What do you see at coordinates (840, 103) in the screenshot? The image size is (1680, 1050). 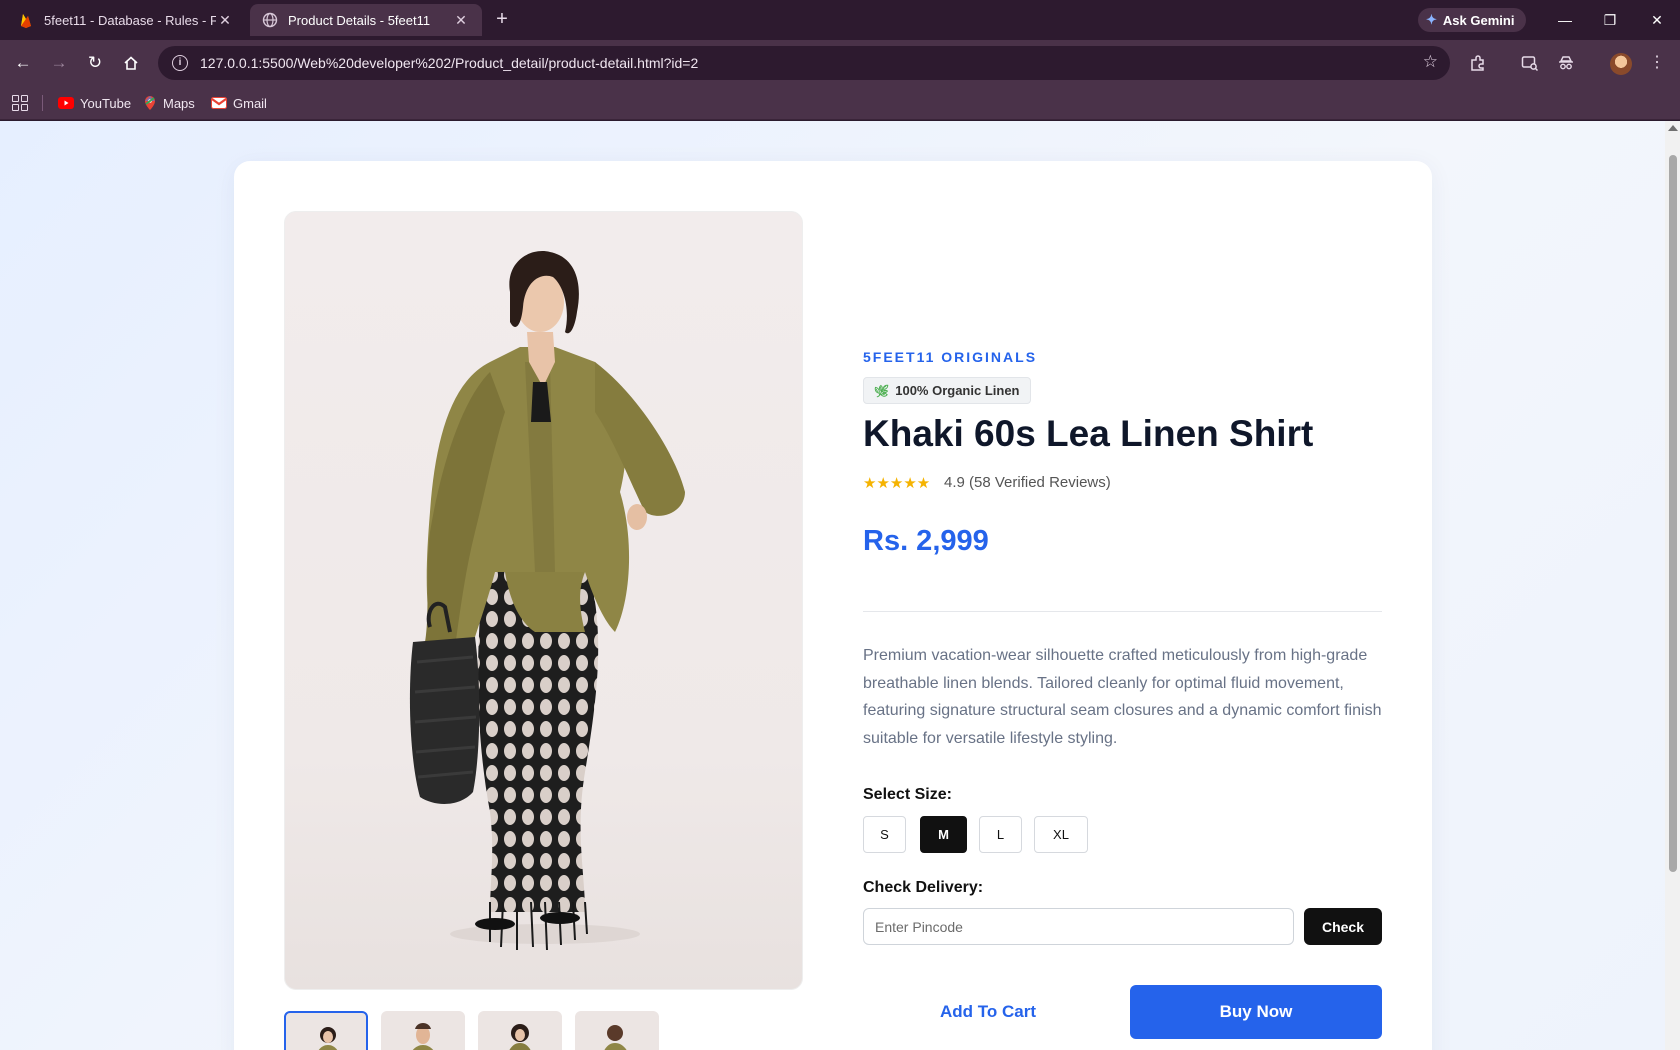 I see `bookmarks-bar: YouTube Maps Gmail` at bounding box center [840, 103].